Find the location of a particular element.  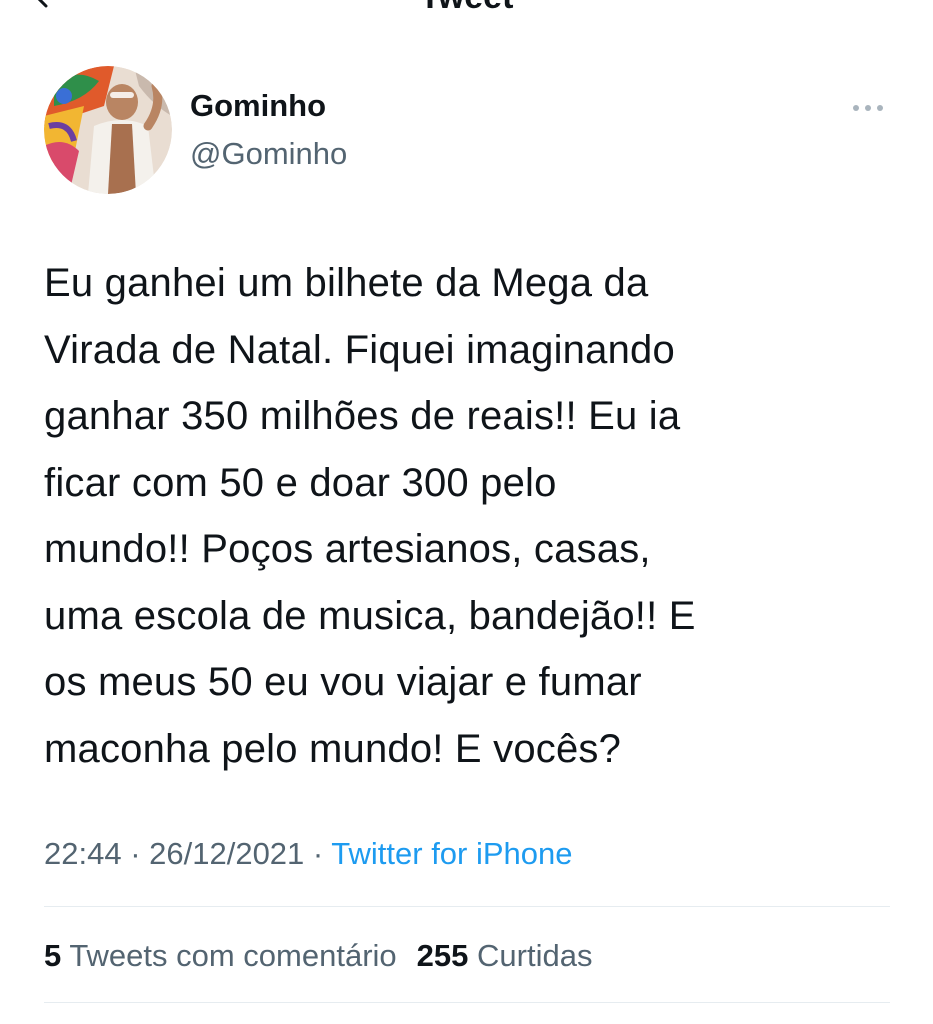

more-options-icon is located at coordinates (868, 108).